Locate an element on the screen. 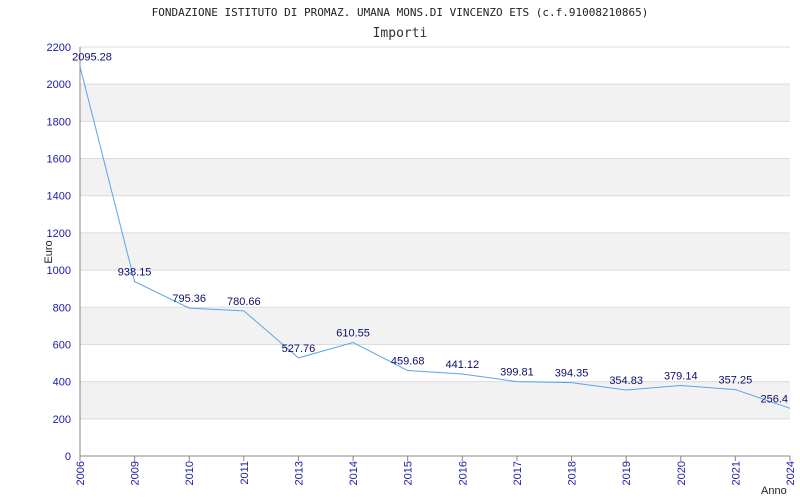  data-label: 399.81 is located at coordinates (517, 373).